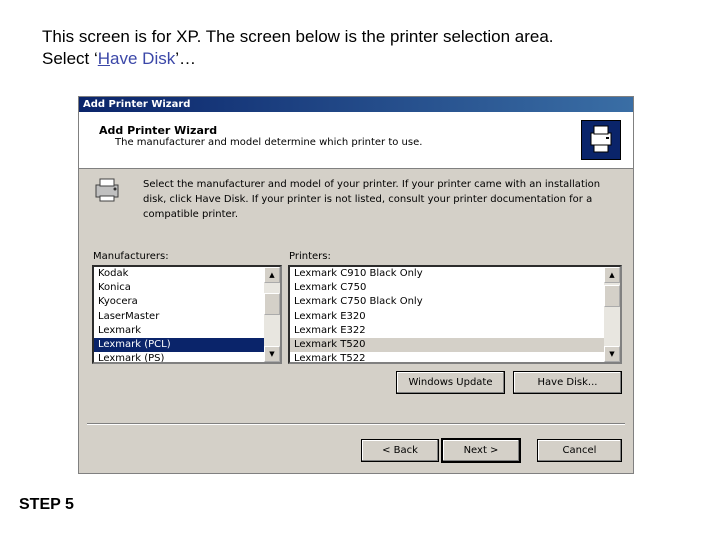 Image resolution: width=720 pixels, height=540 pixels. What do you see at coordinates (70, 58) in the screenshot?
I see `caption-line2-prefix: Select ‘` at bounding box center [70, 58].